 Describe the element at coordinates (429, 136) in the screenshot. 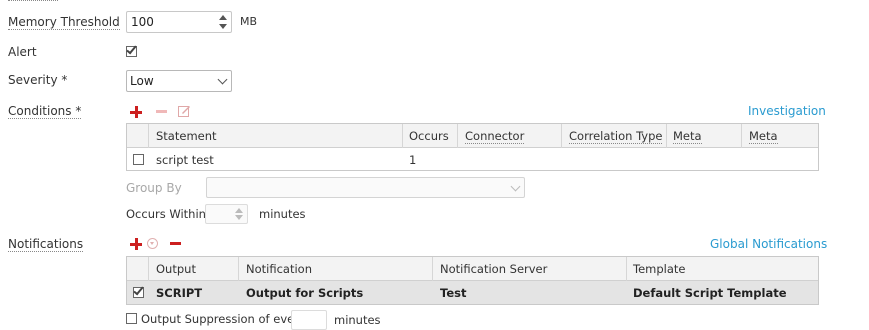

I see `col-occurs: Occurs` at that location.